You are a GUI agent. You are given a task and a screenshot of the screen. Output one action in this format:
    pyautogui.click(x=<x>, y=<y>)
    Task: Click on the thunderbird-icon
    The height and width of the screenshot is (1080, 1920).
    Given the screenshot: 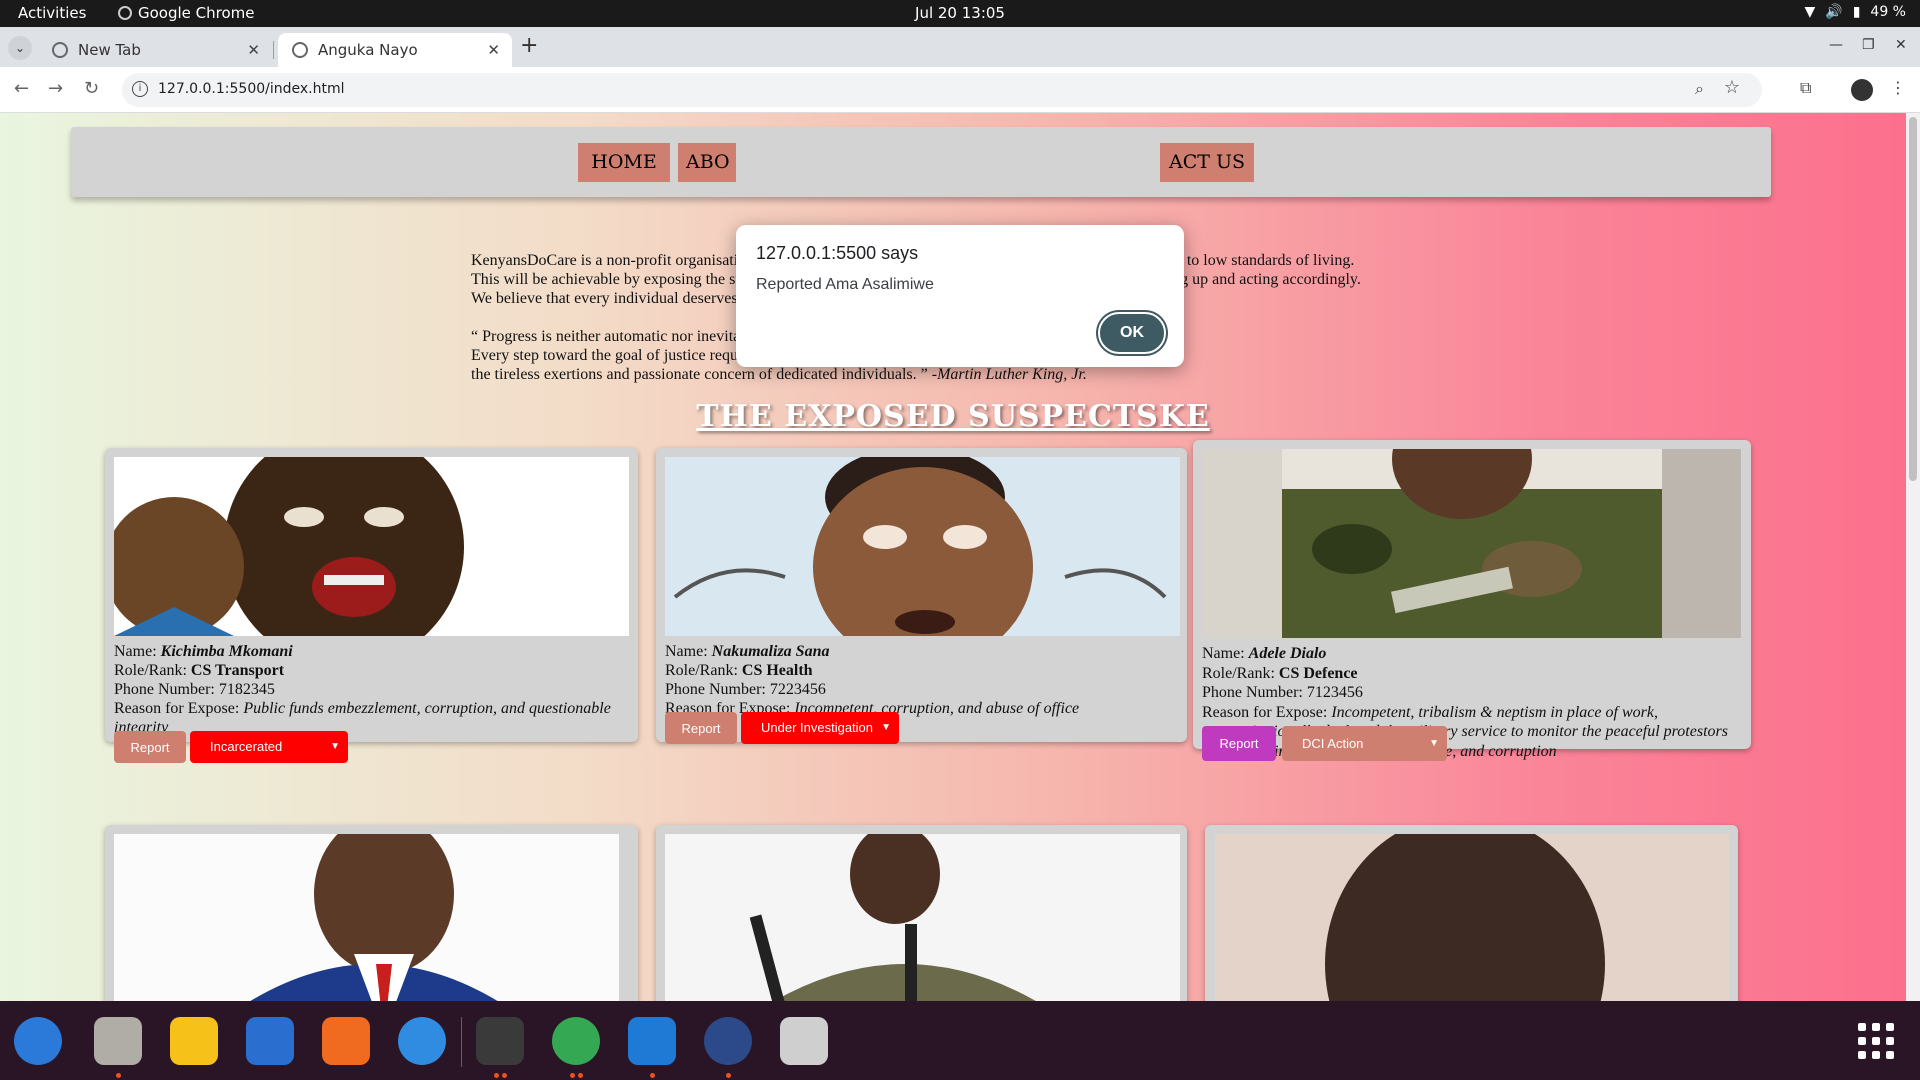 What is the action you would take?
    pyautogui.click(x=38, y=1041)
    